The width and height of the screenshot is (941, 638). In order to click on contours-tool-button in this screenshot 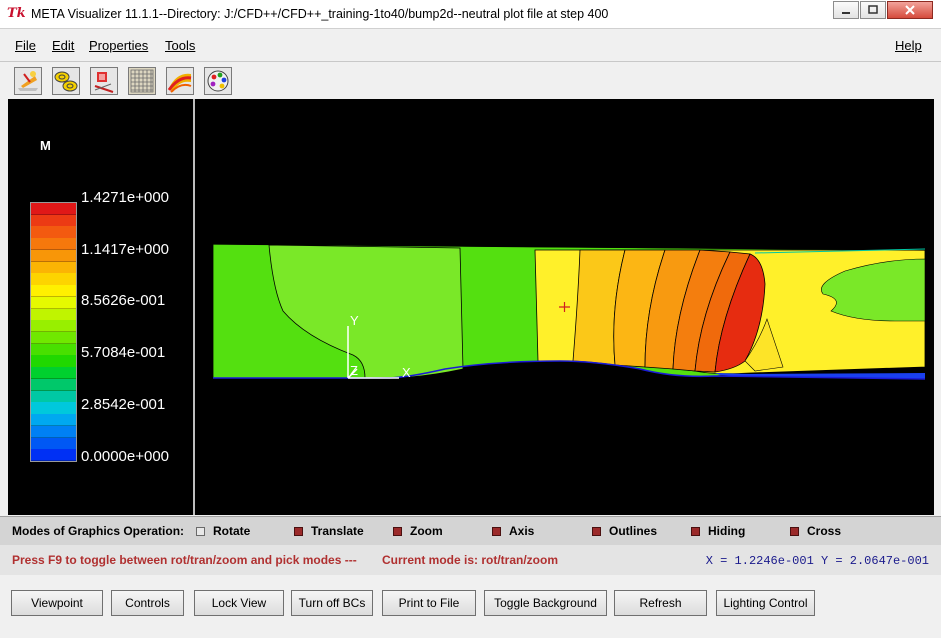, I will do `click(66, 81)`.